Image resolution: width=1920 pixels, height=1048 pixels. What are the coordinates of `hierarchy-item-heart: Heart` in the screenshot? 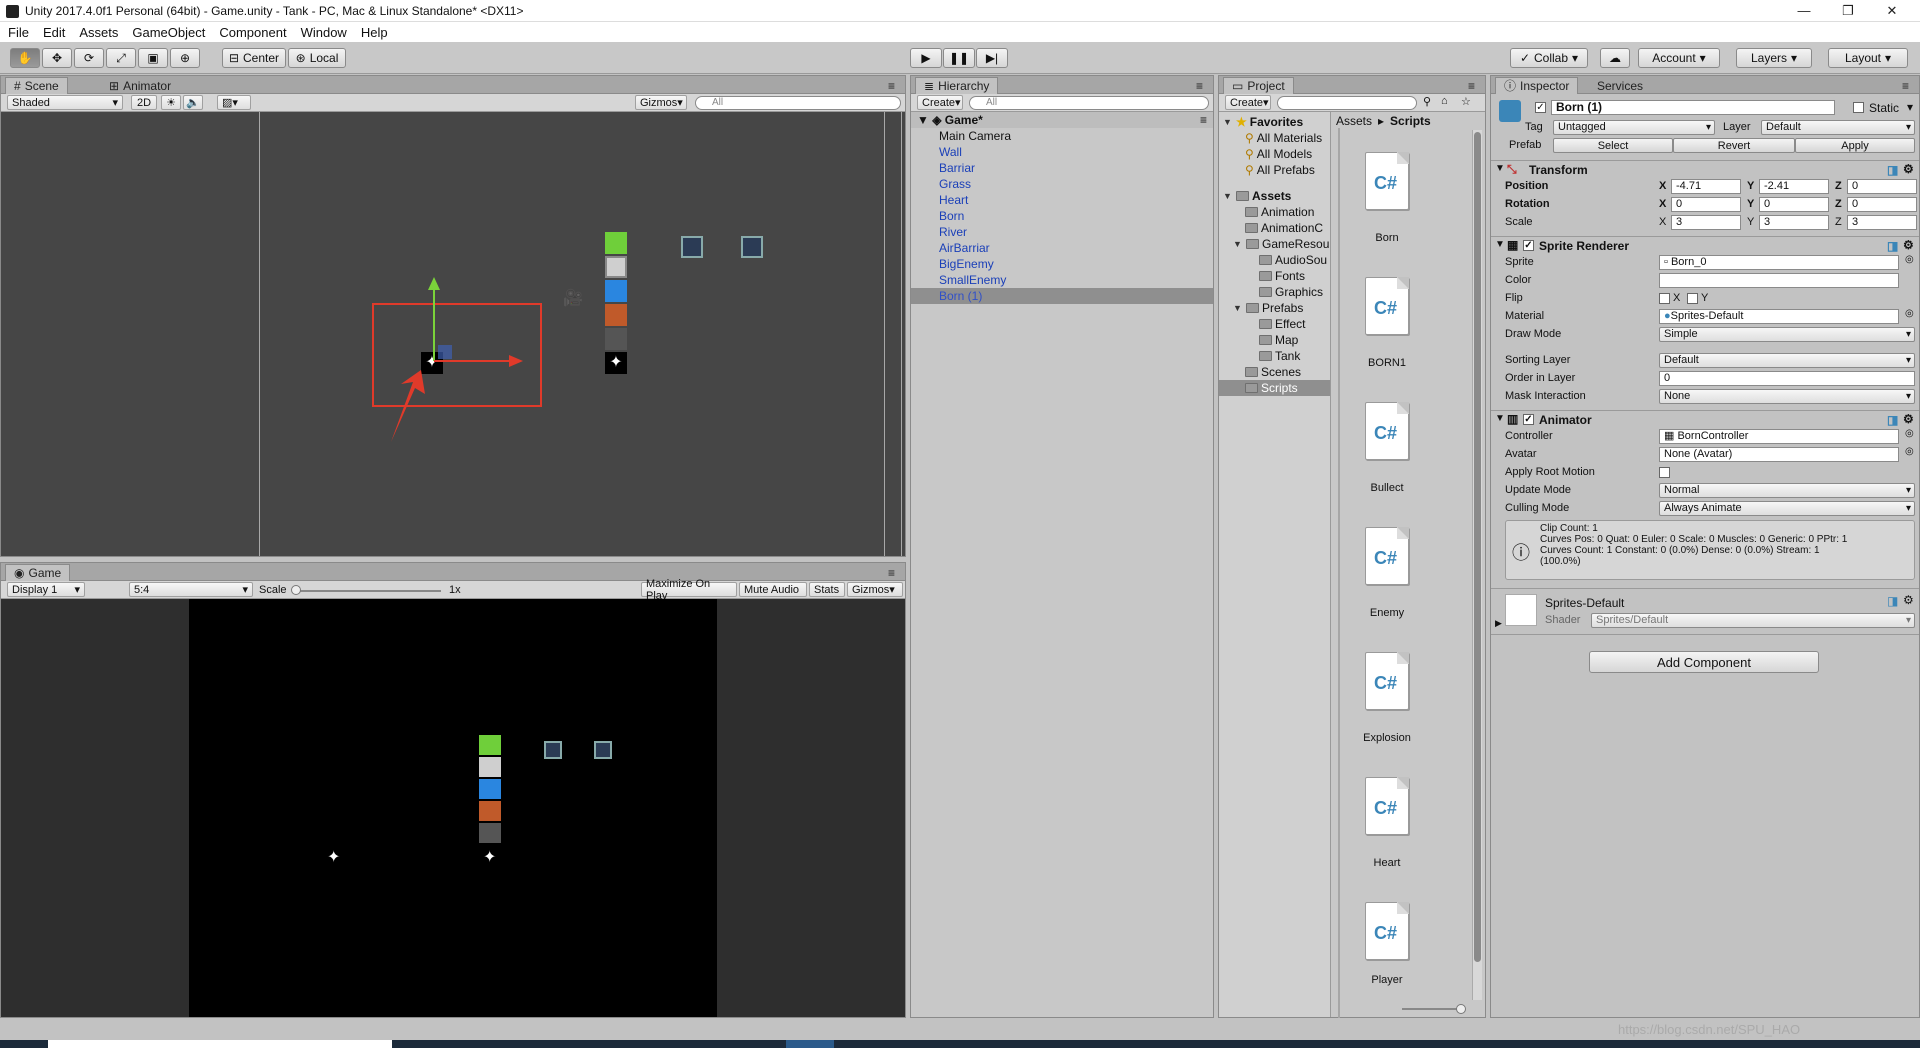 It's located at (1062, 200).